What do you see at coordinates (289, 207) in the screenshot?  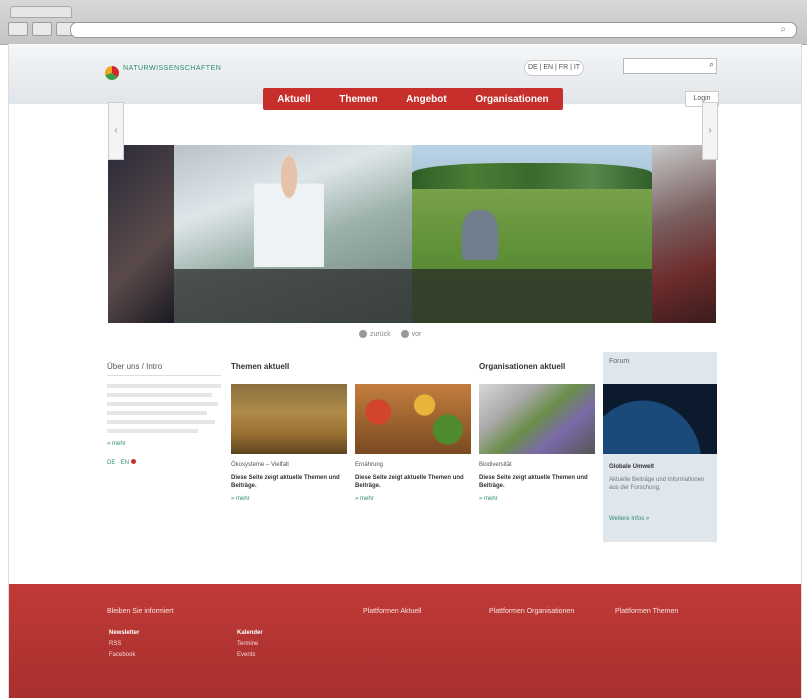 I see `scientist-image` at bounding box center [289, 207].